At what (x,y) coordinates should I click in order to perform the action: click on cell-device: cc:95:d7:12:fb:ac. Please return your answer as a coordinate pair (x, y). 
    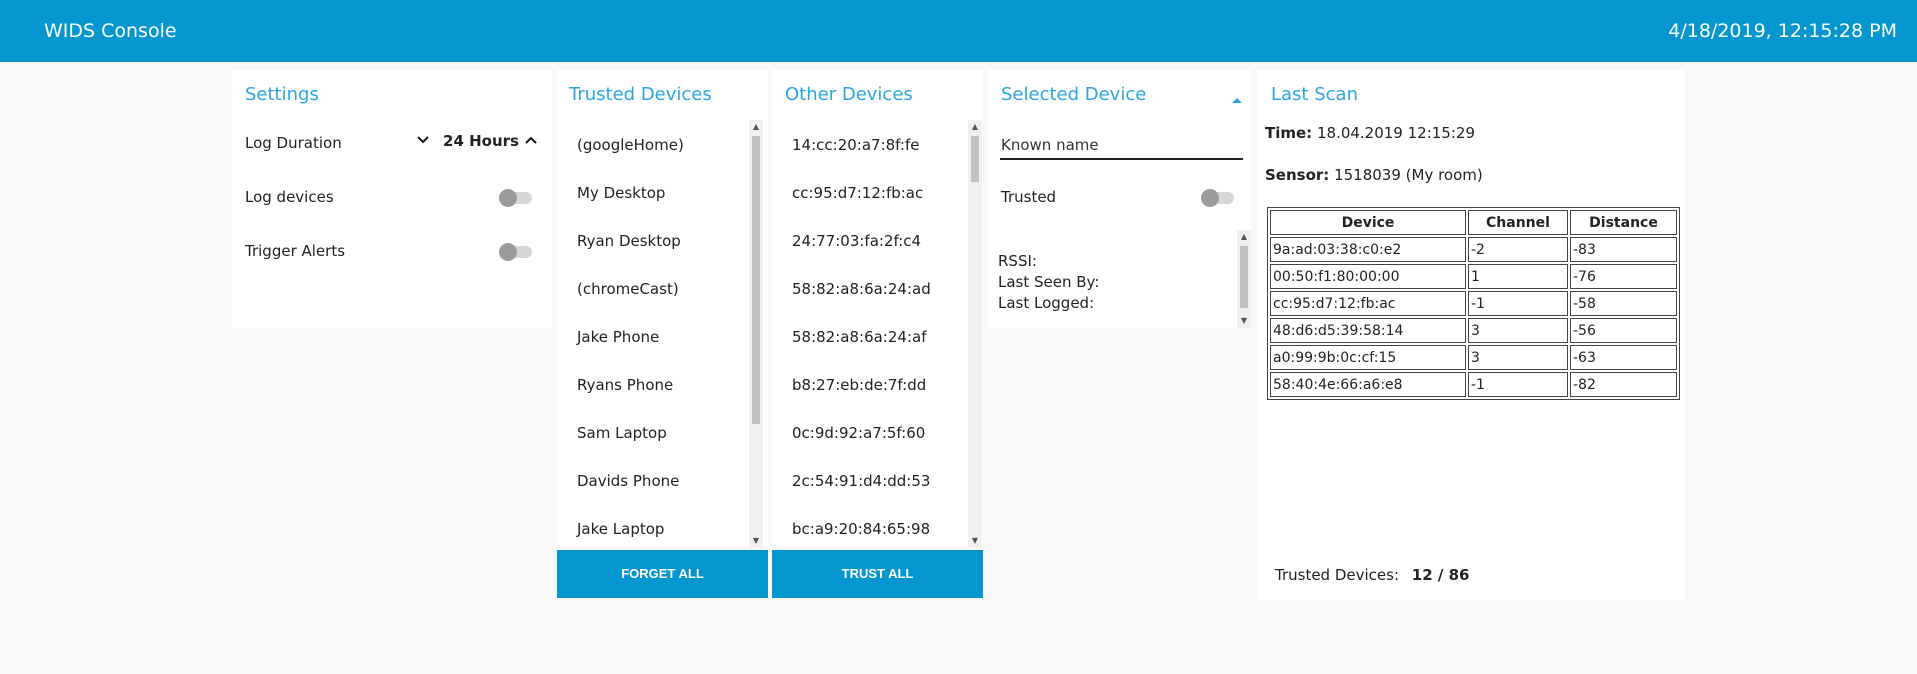
    Looking at the image, I should click on (1368, 303).